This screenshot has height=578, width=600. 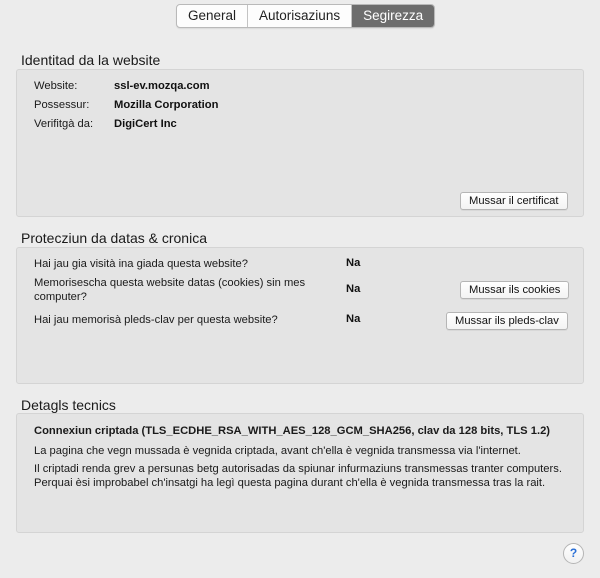 What do you see at coordinates (114, 238) in the screenshot?
I see `privacy-section-title: Protecziun da datas & cronica` at bounding box center [114, 238].